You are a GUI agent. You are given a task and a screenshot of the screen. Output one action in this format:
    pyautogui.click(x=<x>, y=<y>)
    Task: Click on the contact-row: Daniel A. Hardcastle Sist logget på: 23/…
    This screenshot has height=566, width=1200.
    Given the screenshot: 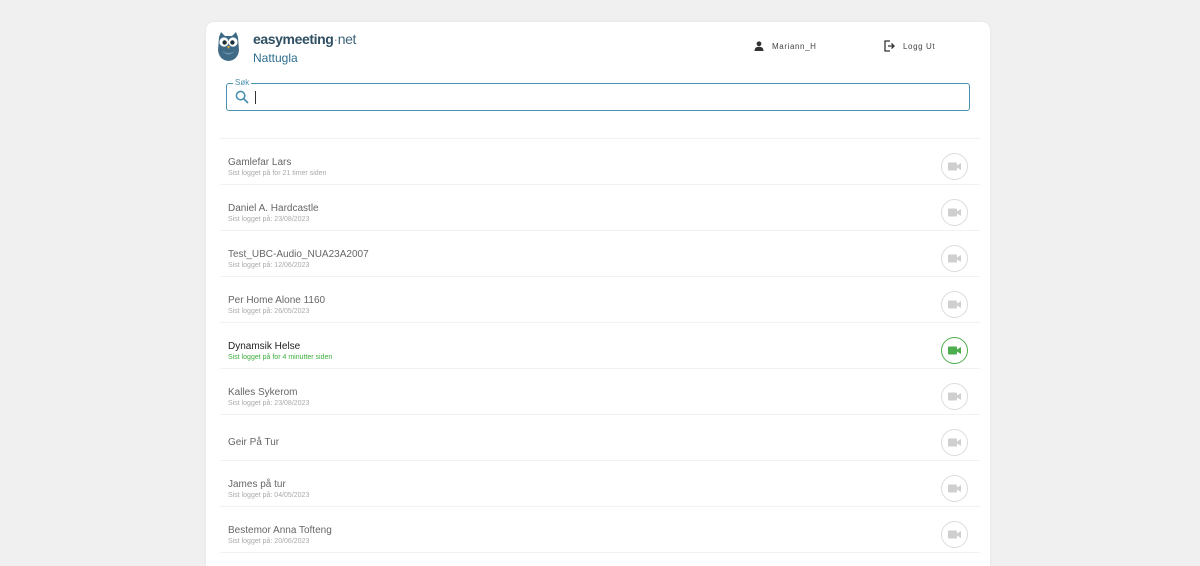 What is the action you would take?
    pyautogui.click(x=600, y=208)
    